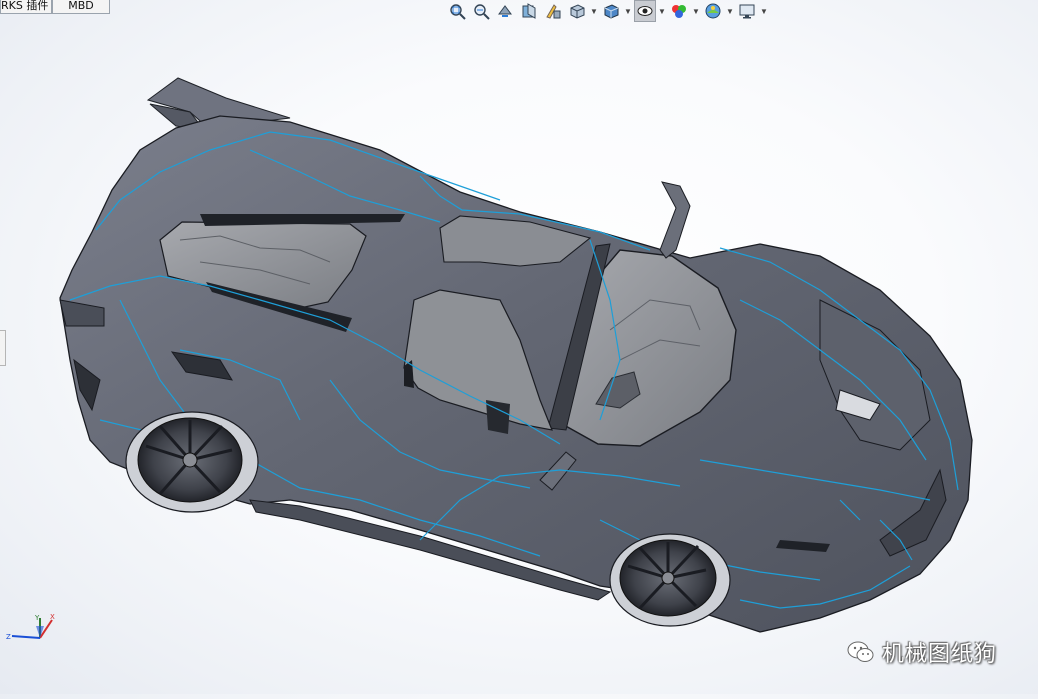 The height and width of the screenshot is (699, 1038). I want to click on command-manager-tabs: RKS 插件 MBD, so click(55, 7).